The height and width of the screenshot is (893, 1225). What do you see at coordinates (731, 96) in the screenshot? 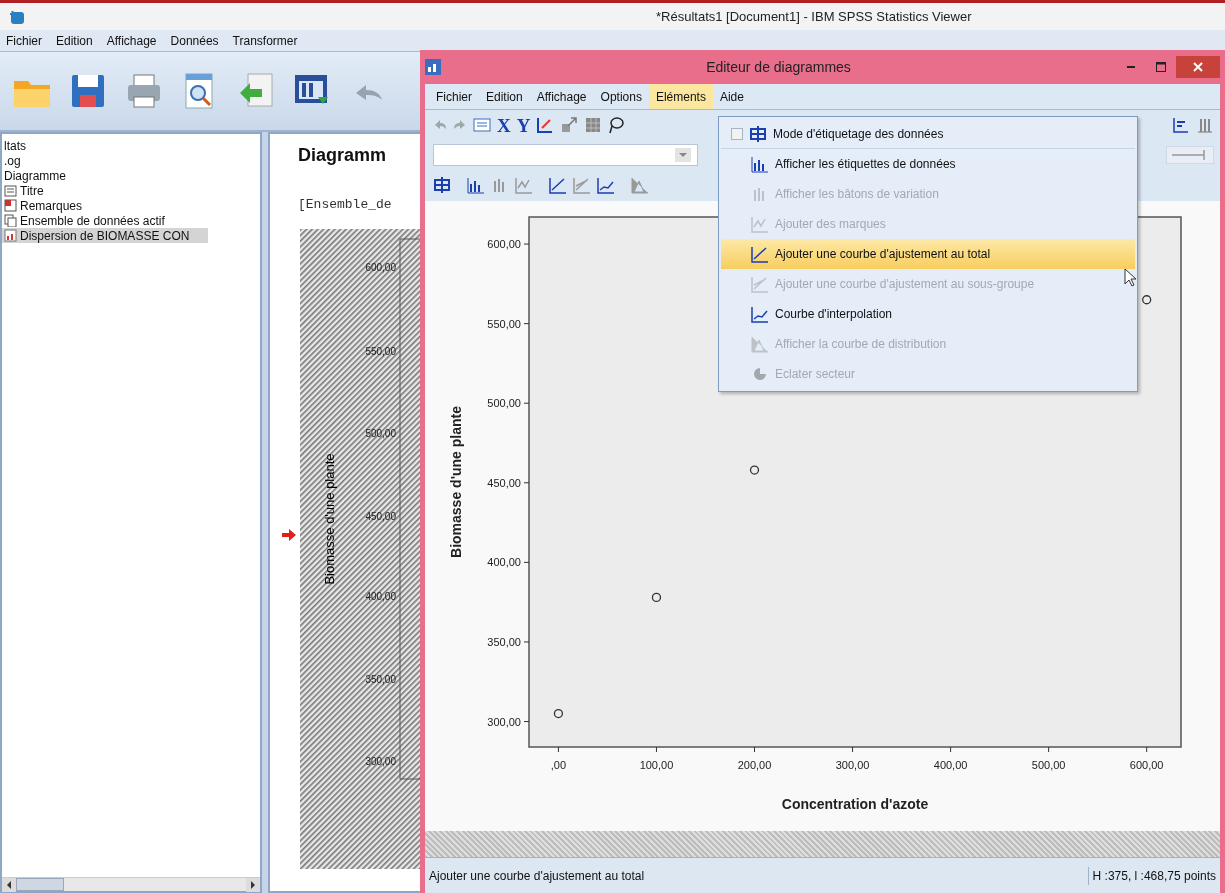
I see `menu-item: Aide` at bounding box center [731, 96].